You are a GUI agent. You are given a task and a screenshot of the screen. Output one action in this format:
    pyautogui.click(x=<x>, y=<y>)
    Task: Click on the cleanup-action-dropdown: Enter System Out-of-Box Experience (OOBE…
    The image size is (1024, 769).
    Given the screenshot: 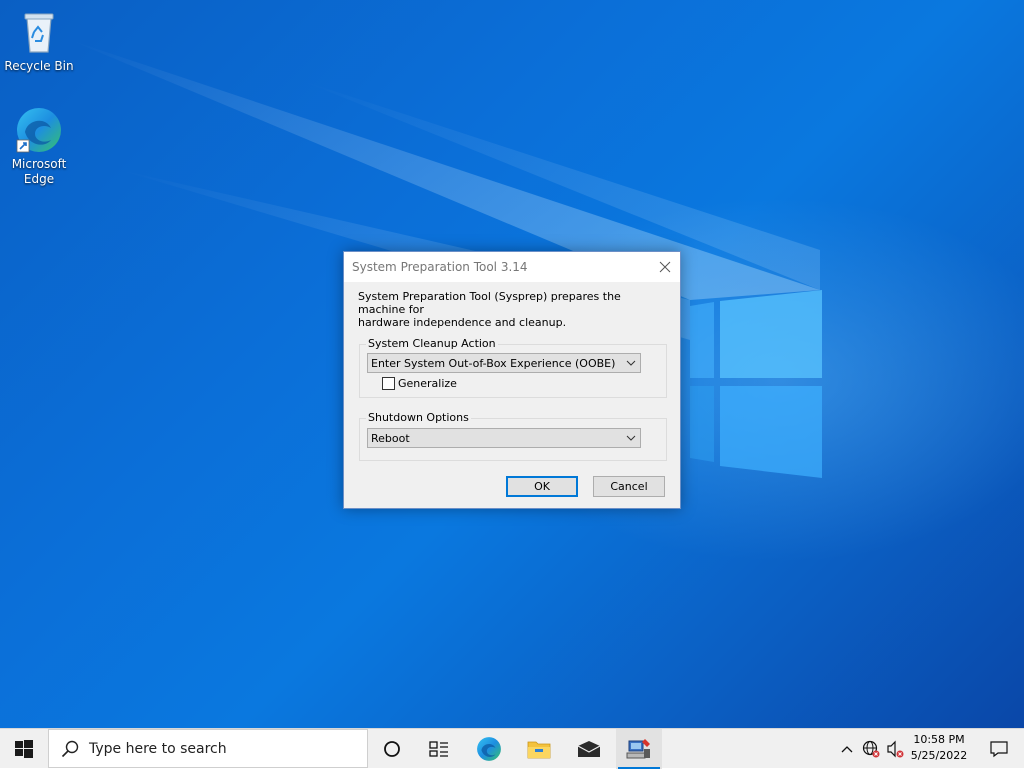 What is the action you would take?
    pyautogui.click(x=504, y=363)
    